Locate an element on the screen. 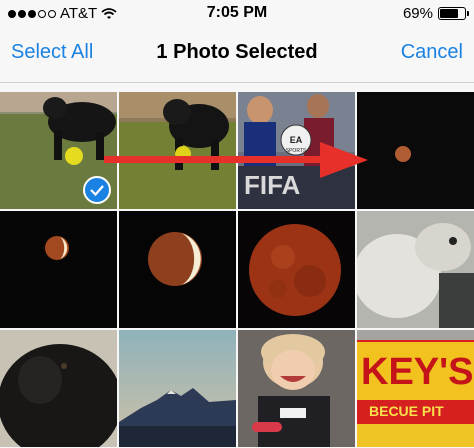 The image size is (474, 448). battery-percentage: 69% is located at coordinates (417, 13).